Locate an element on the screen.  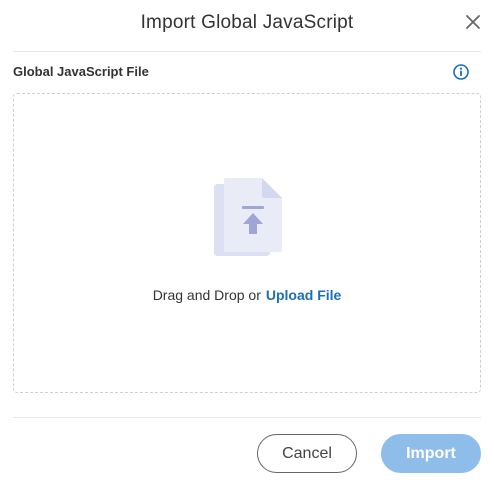
file-upload-icon is located at coordinates (248, 219).